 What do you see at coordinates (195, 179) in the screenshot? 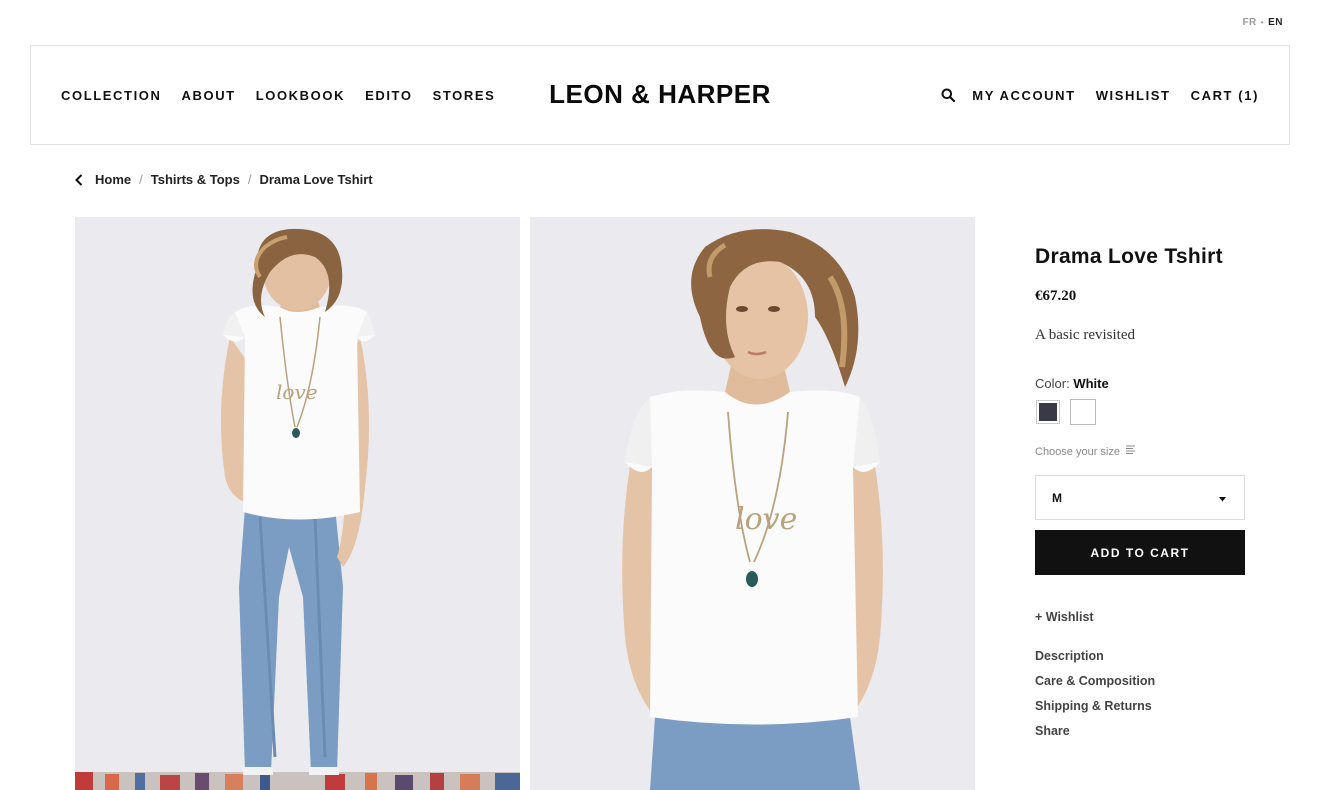
I see `breadcrumb-category: Tshirts & Tops` at bounding box center [195, 179].